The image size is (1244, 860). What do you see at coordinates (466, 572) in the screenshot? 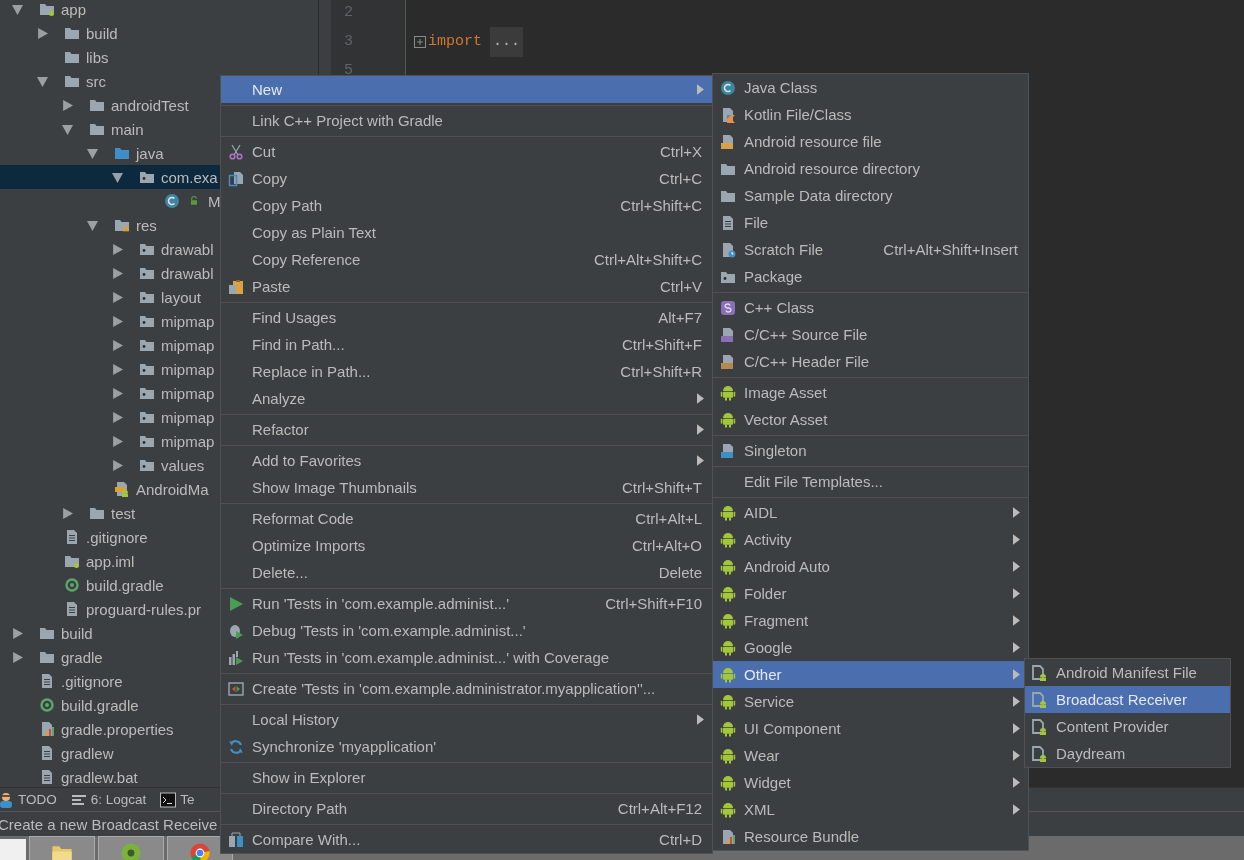
I see `menu-item: Delete... Delete` at bounding box center [466, 572].